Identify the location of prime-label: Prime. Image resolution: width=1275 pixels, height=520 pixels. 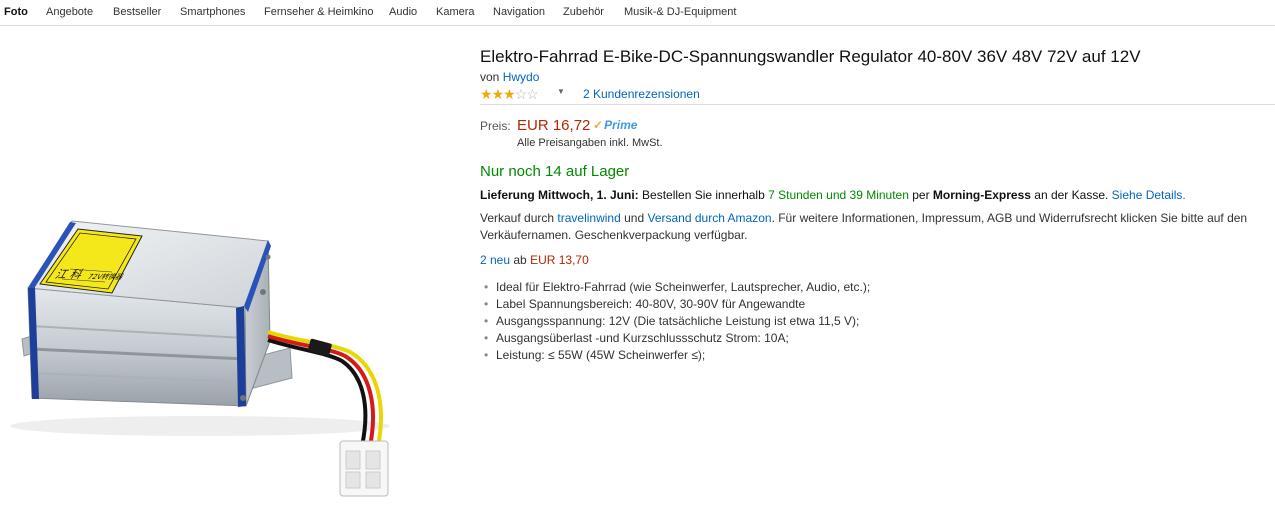
(621, 125).